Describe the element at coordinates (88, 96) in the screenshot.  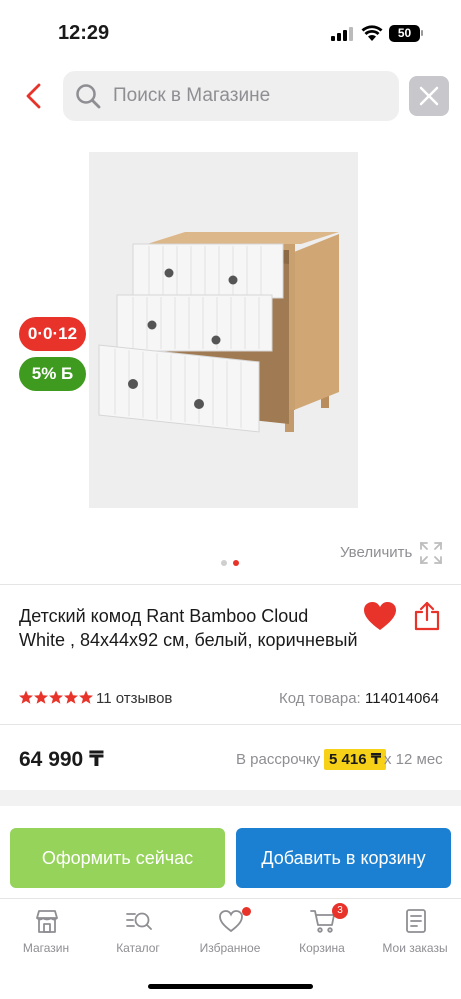
I see `search-icon` at that location.